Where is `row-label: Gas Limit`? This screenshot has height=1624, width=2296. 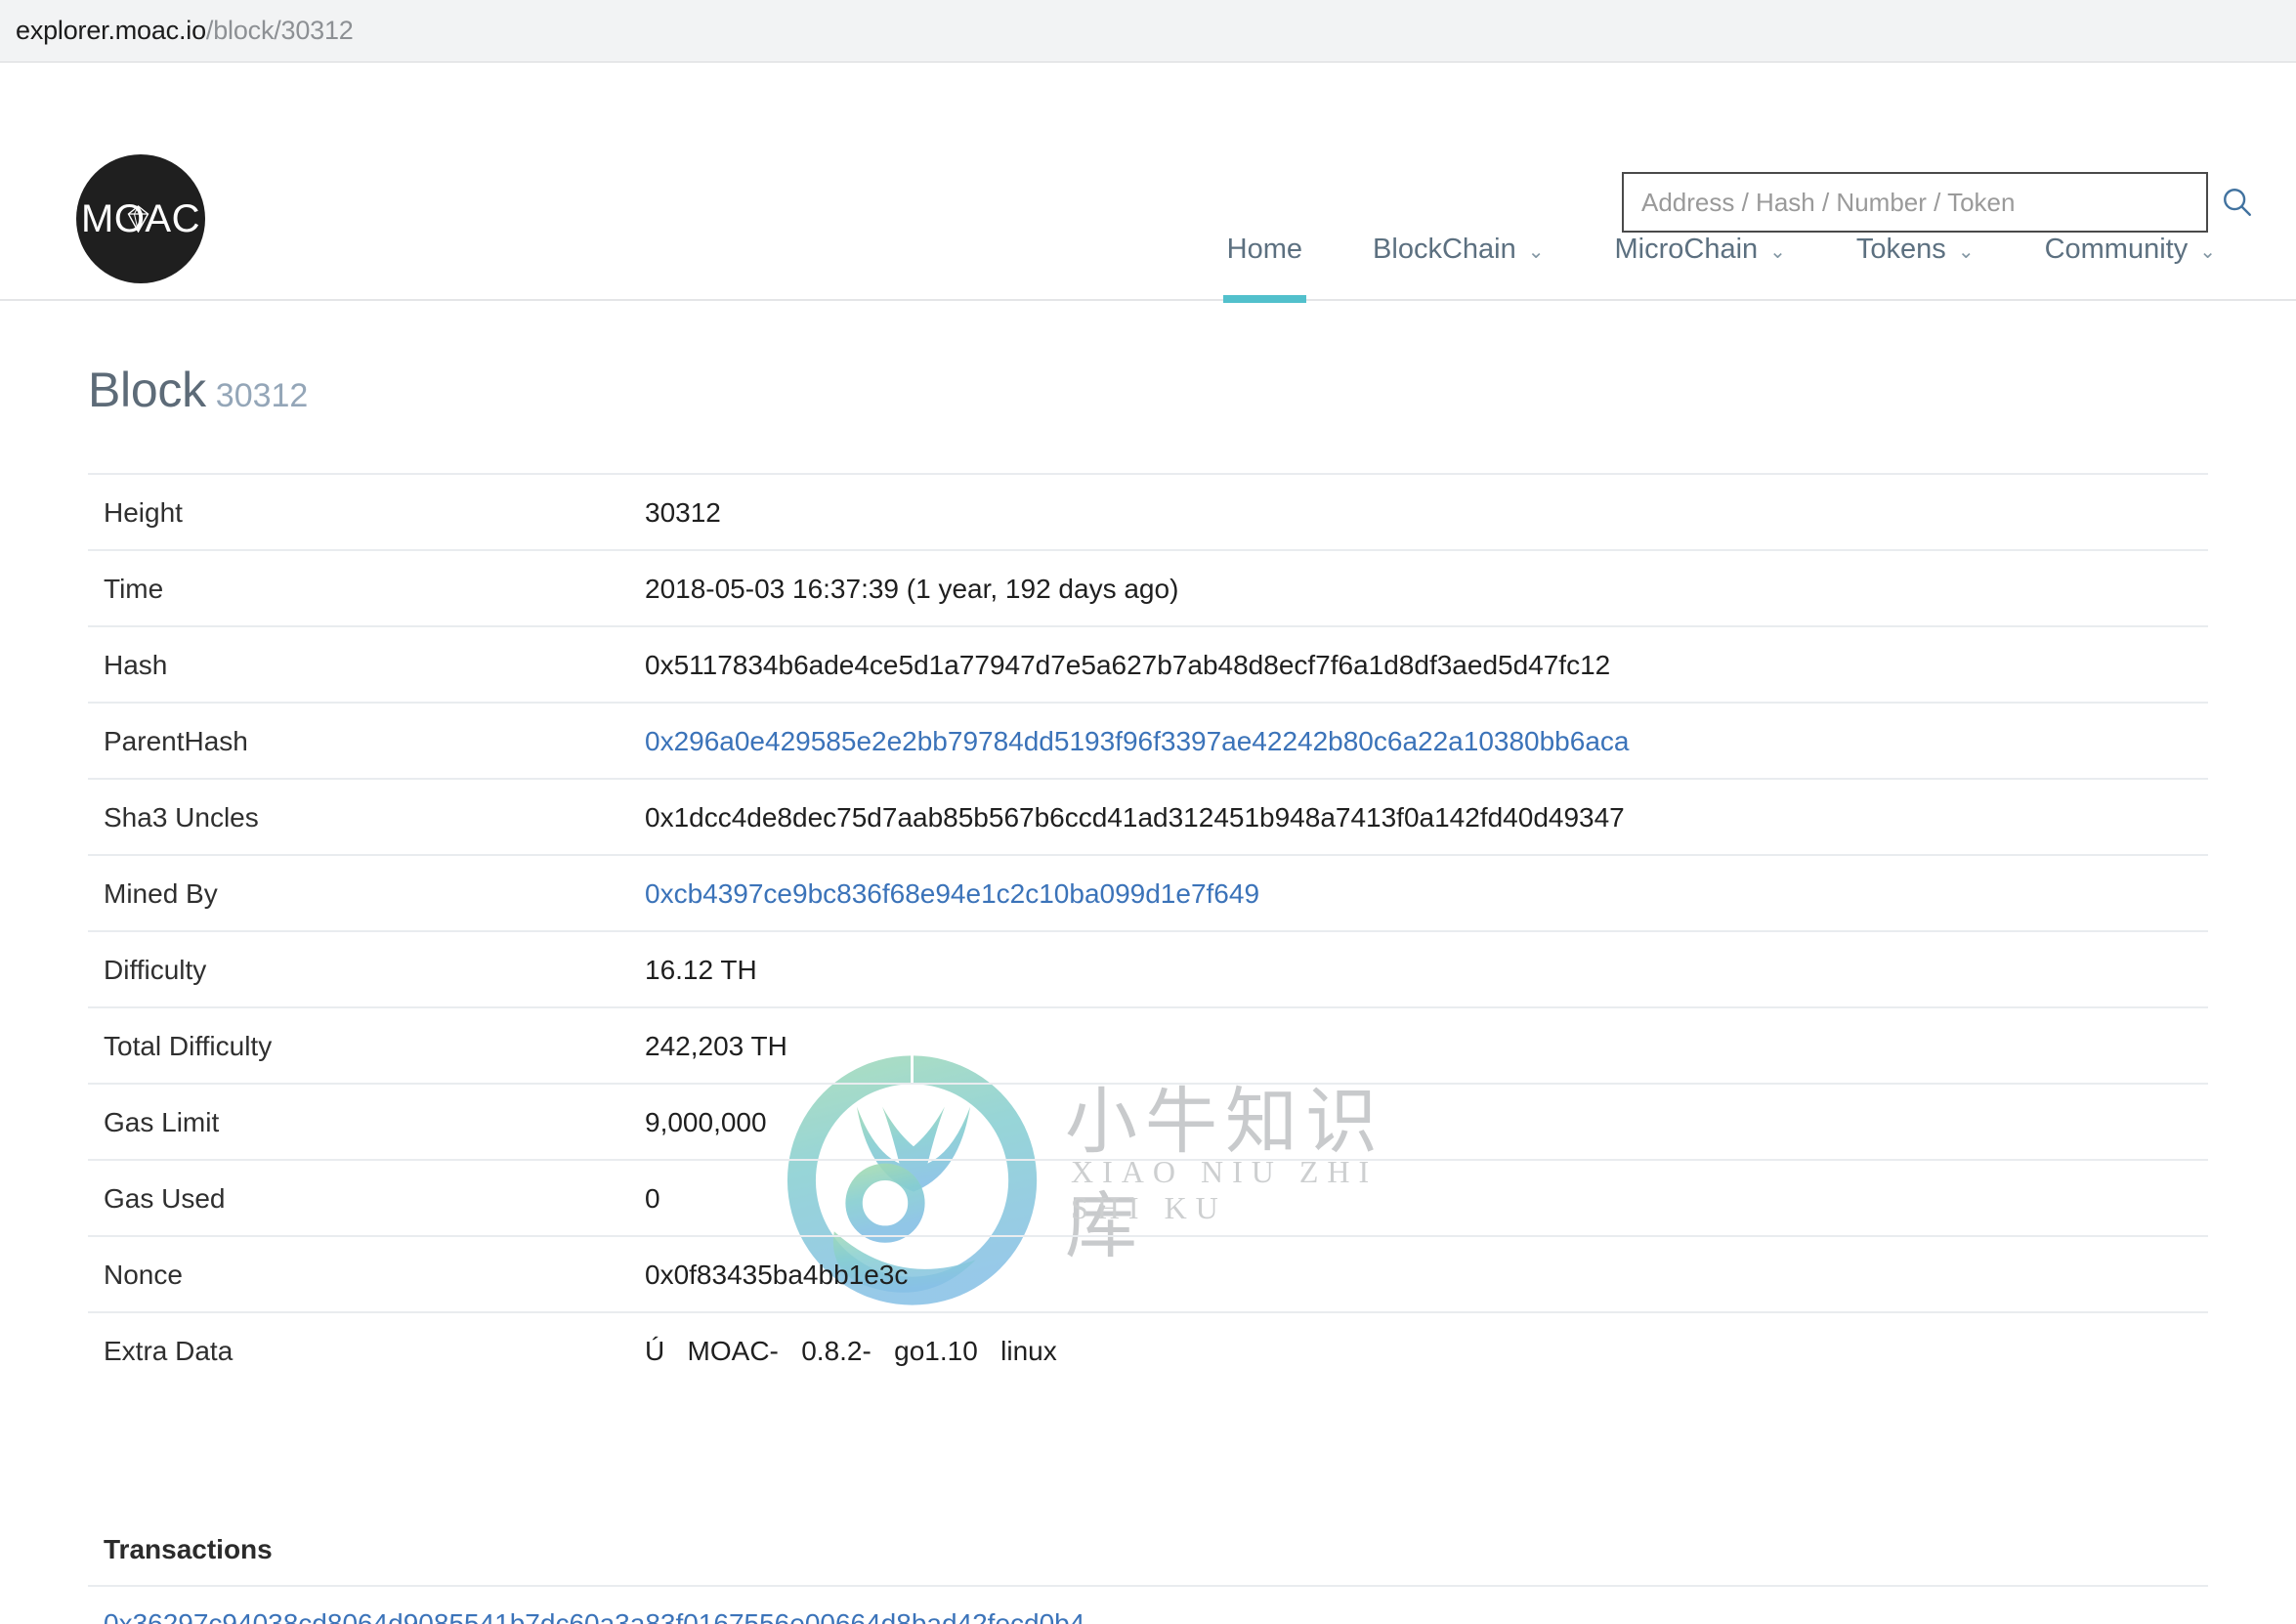 row-label: Gas Limit is located at coordinates (162, 1122).